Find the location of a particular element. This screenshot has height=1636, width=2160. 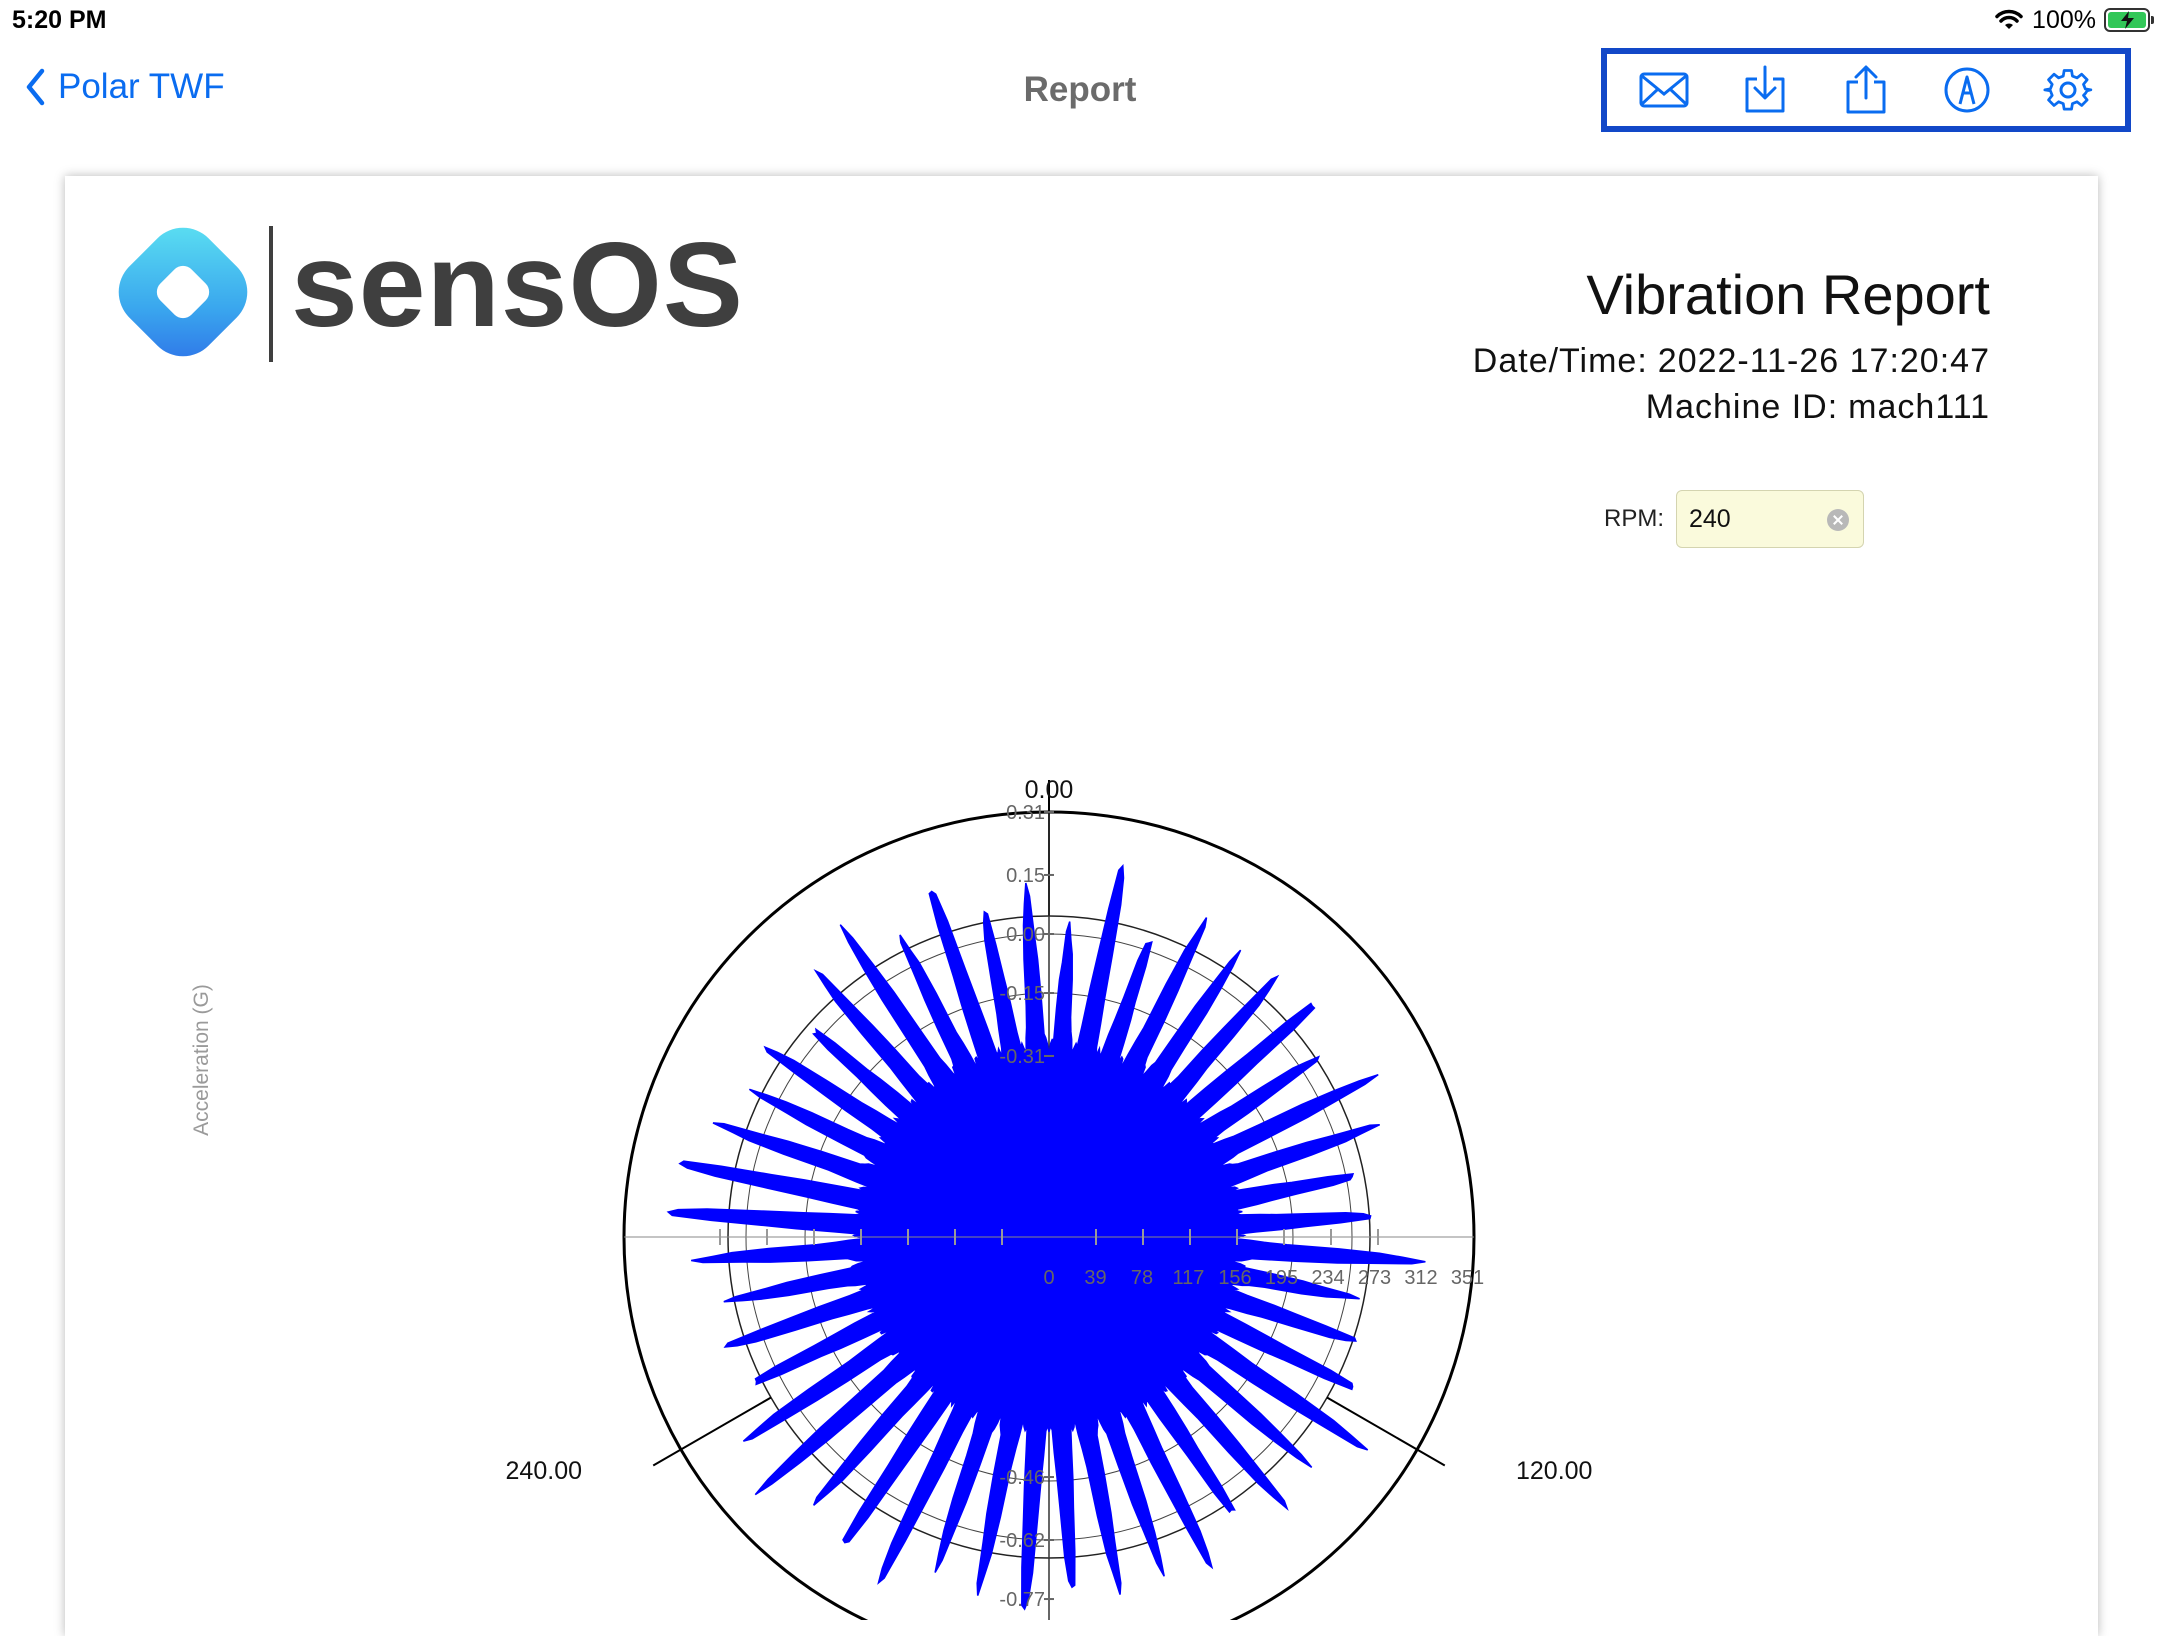

inner-x-tick-label: 195 is located at coordinates (1281, 1278).